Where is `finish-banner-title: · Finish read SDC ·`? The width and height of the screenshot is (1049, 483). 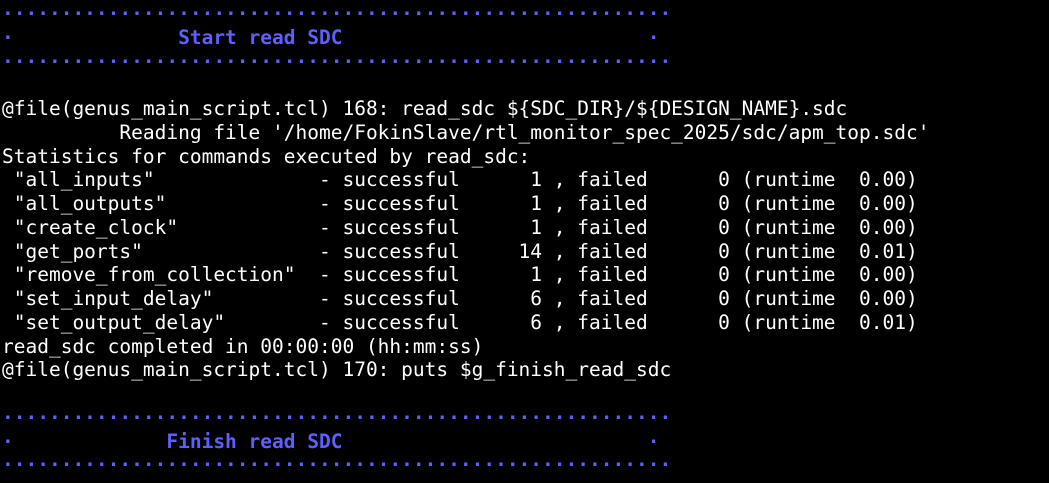 finish-banner-title: · Finish read SDC · is located at coordinates (331, 441).